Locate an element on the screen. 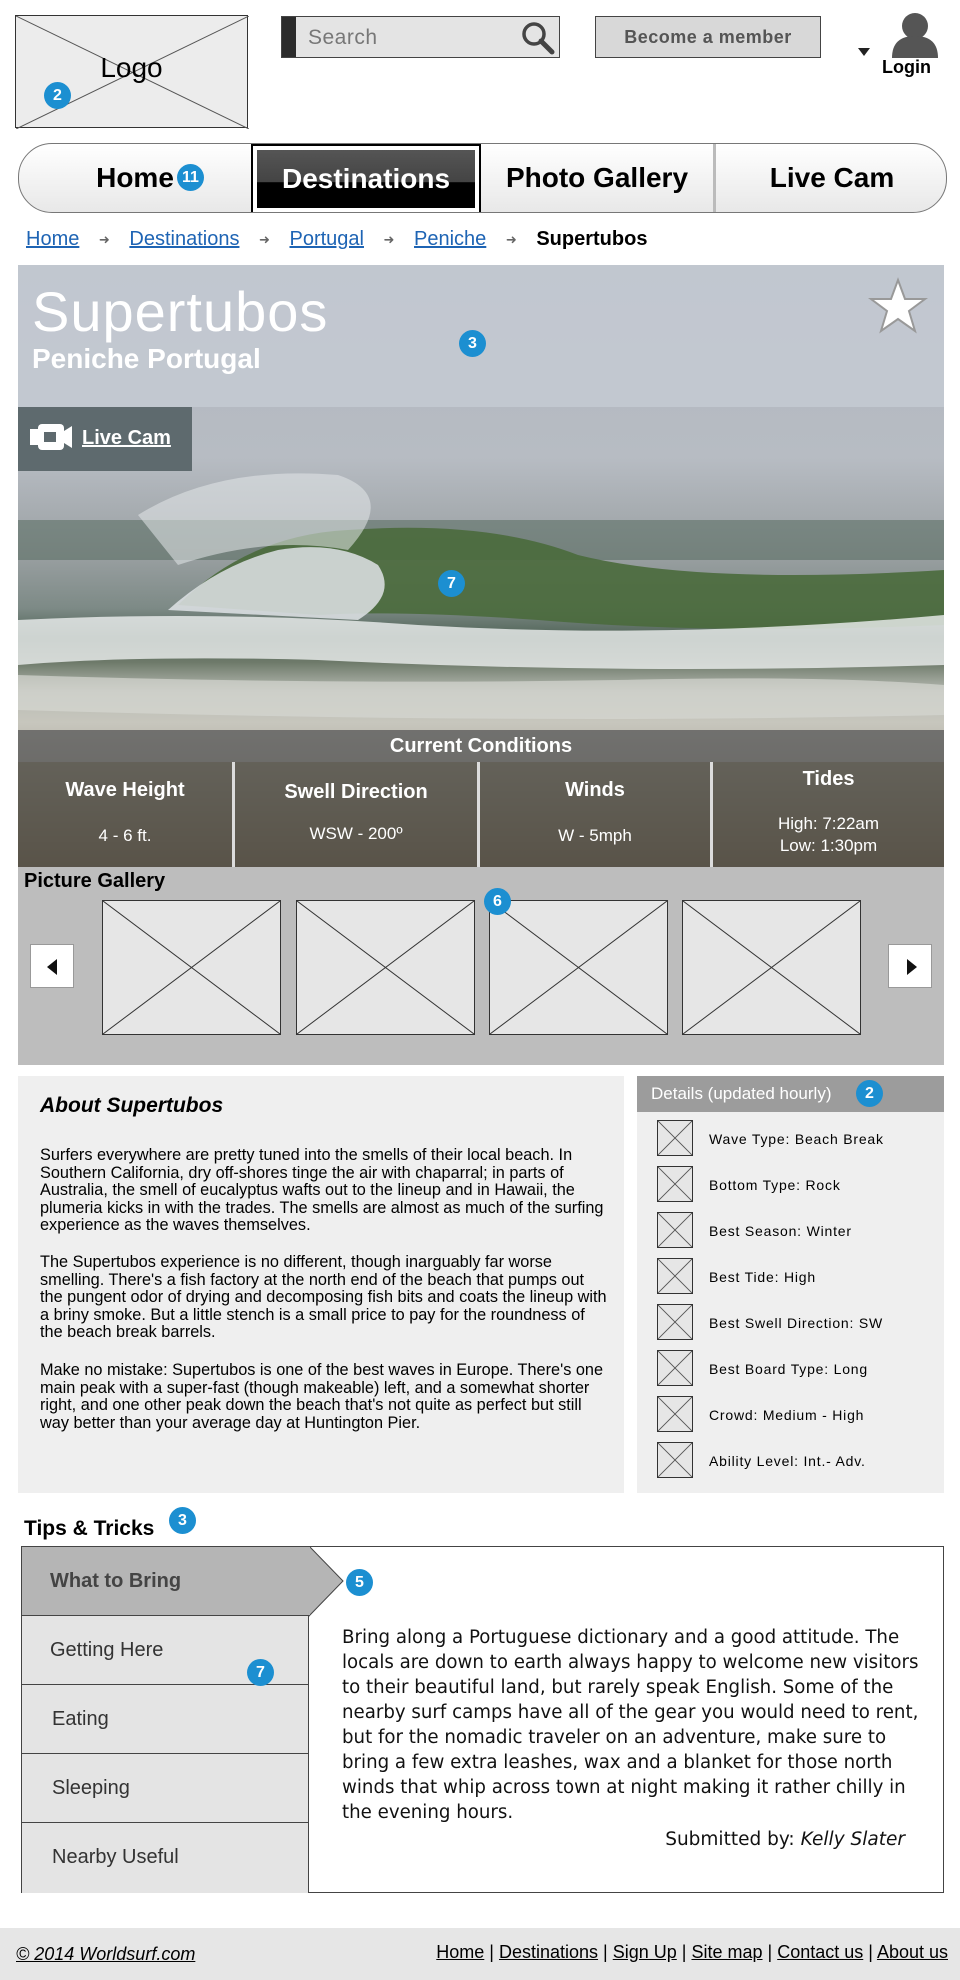 This screenshot has height=1980, width=960. dropdown-arrow-icon is located at coordinates (864, 53).